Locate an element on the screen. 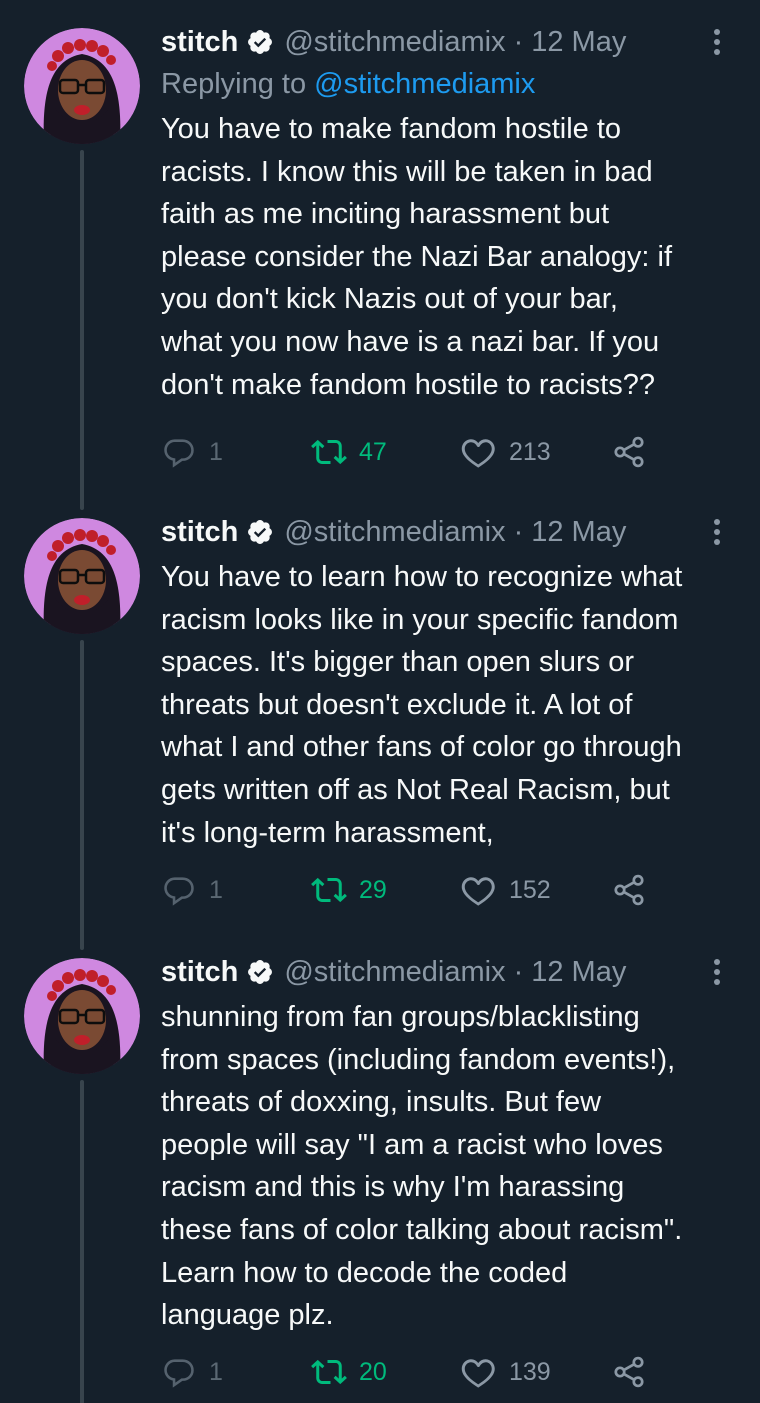 The image size is (760, 1403). like-count: 213 is located at coordinates (530, 451).